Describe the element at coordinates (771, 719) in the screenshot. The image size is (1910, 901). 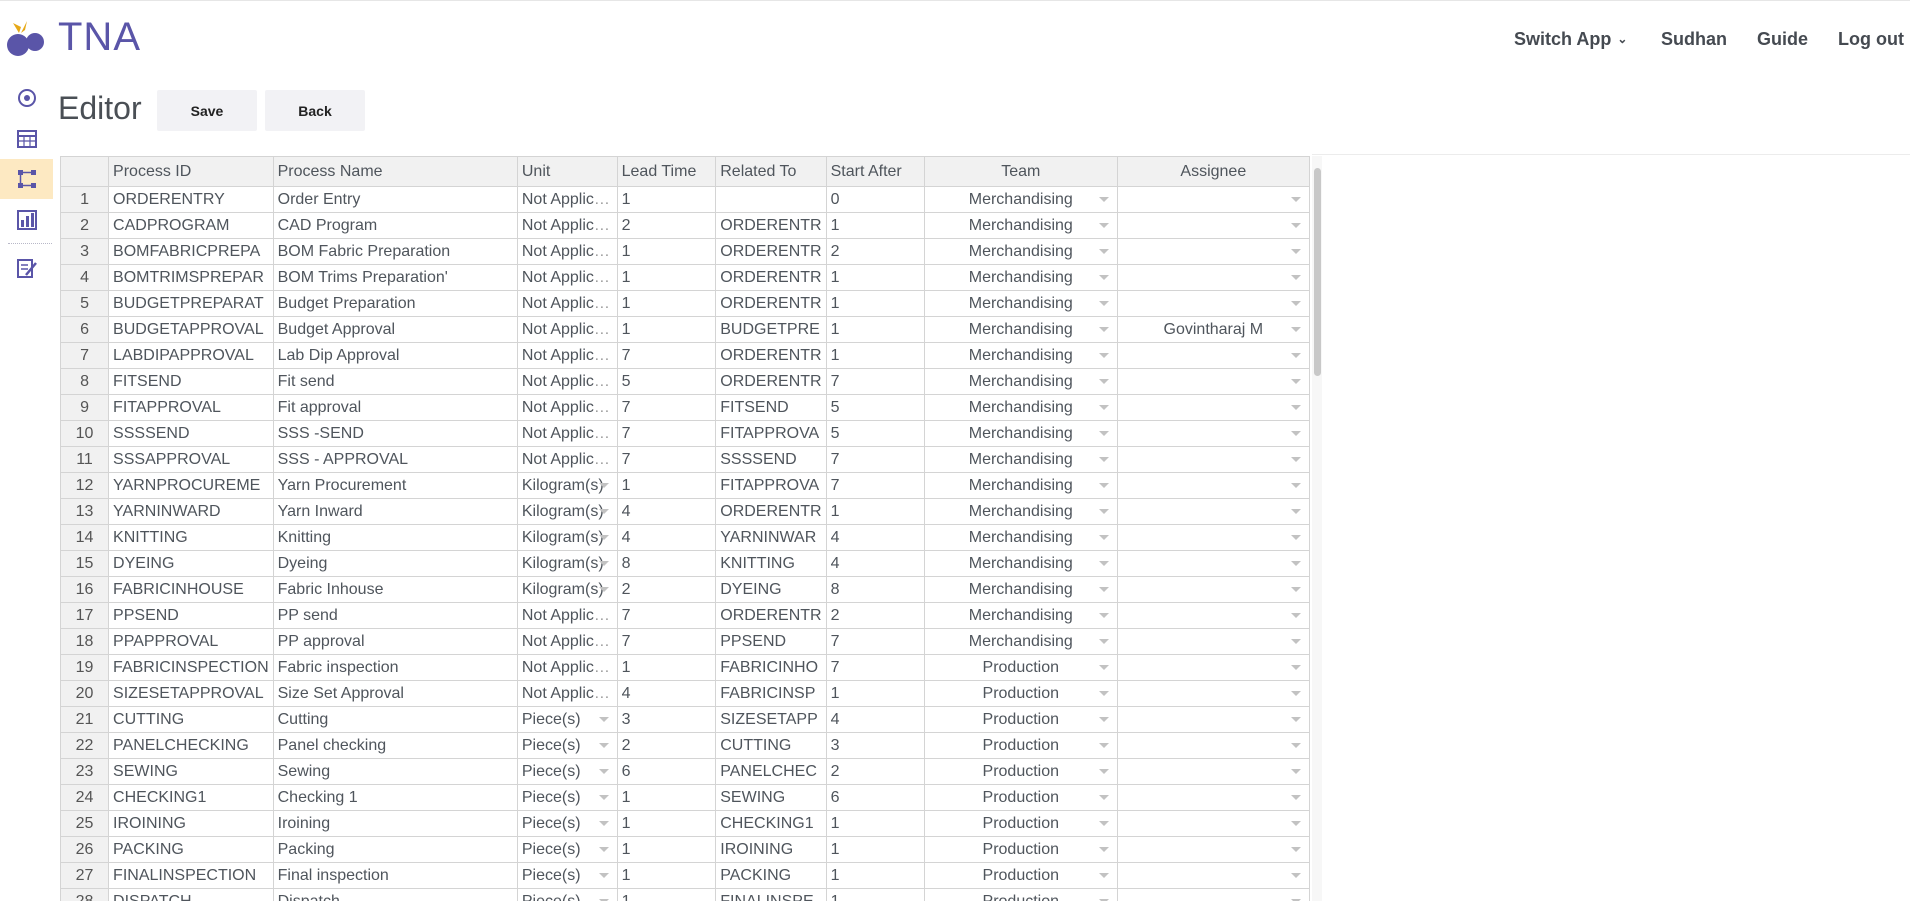
I see `related-to-cell: SIZESETAPP` at that location.